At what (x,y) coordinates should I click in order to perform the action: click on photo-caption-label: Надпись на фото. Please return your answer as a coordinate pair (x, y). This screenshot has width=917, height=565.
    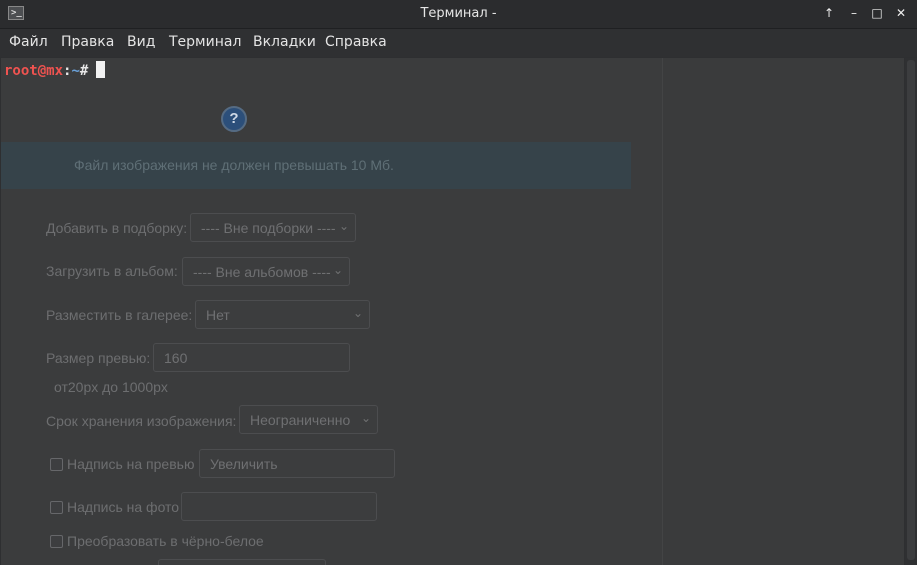
    Looking at the image, I should click on (123, 507).